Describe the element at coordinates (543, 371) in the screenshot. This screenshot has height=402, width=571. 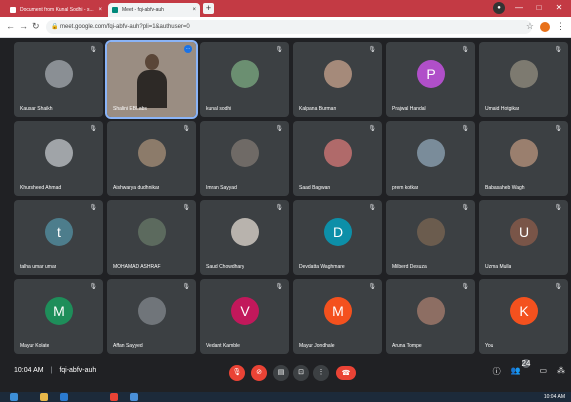
I see `chat-icon: ▭` at that location.